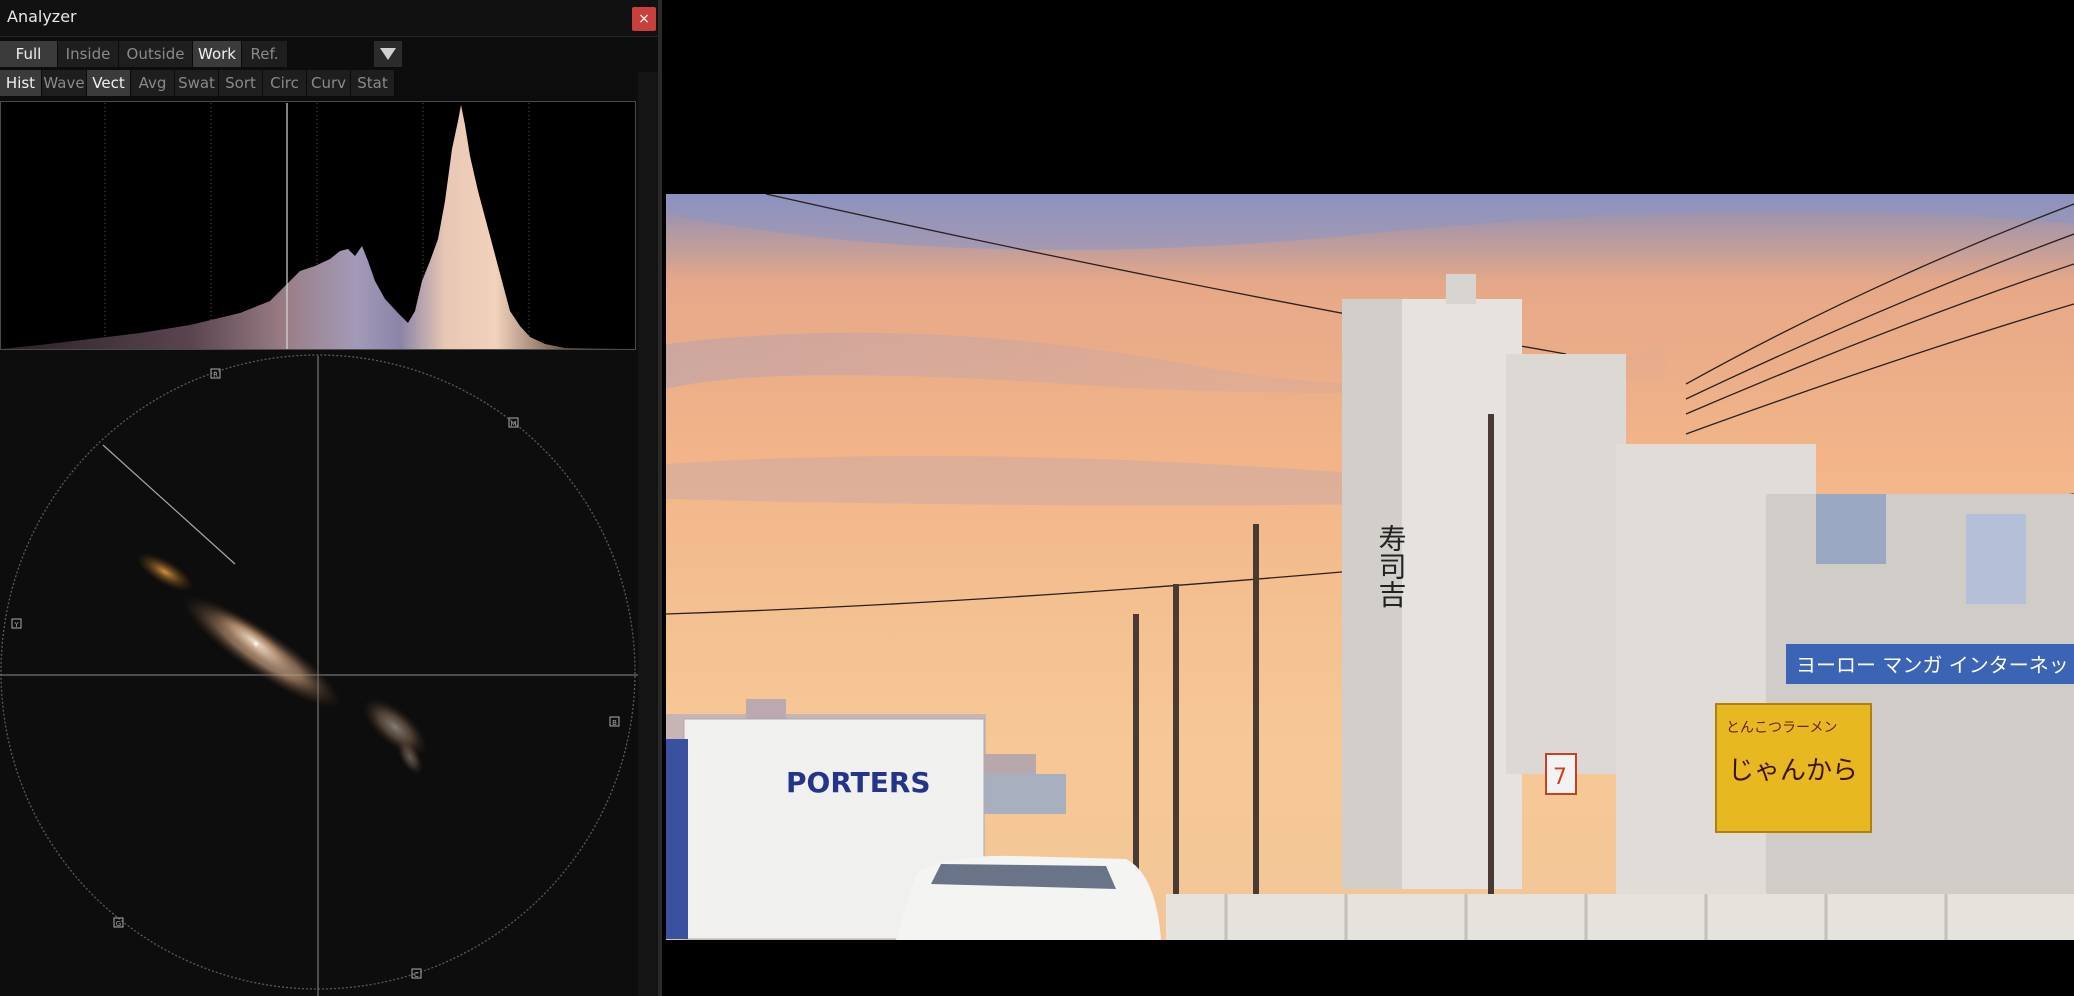 The image size is (2074, 996). I want to click on full-button: Full, so click(29, 54).